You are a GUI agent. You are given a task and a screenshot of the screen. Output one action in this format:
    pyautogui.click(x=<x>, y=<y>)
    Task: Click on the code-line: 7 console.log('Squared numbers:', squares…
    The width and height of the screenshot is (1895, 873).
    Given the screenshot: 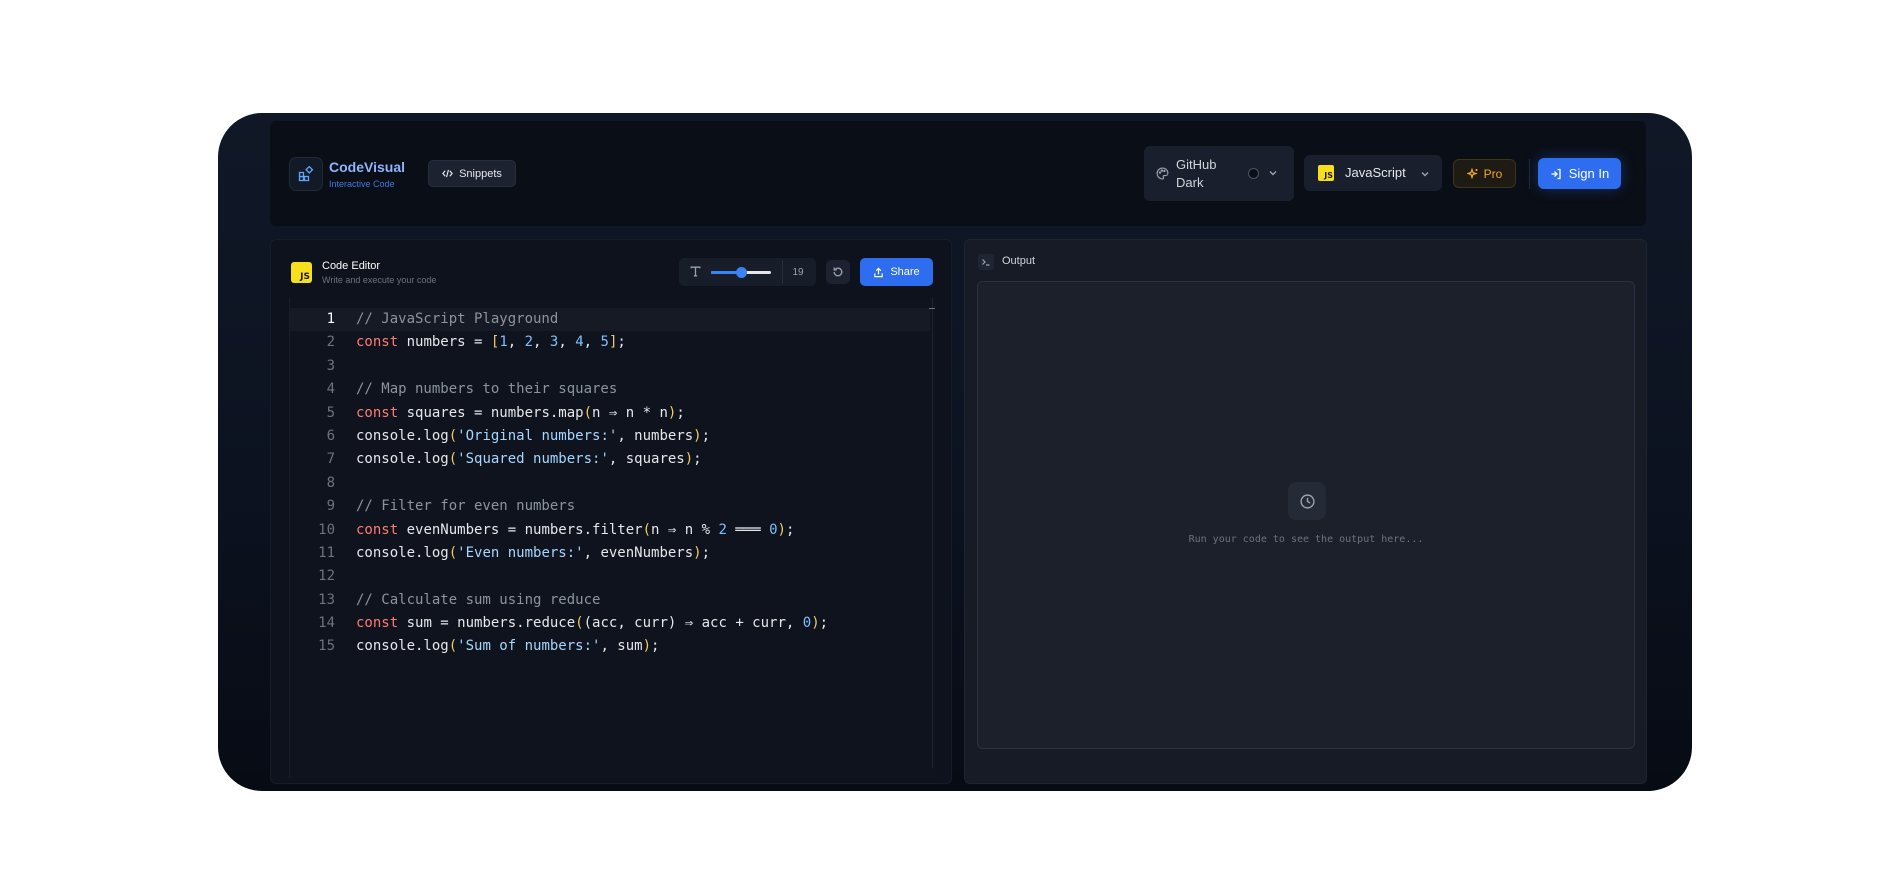 What is the action you would take?
    pyautogui.click(x=610, y=459)
    